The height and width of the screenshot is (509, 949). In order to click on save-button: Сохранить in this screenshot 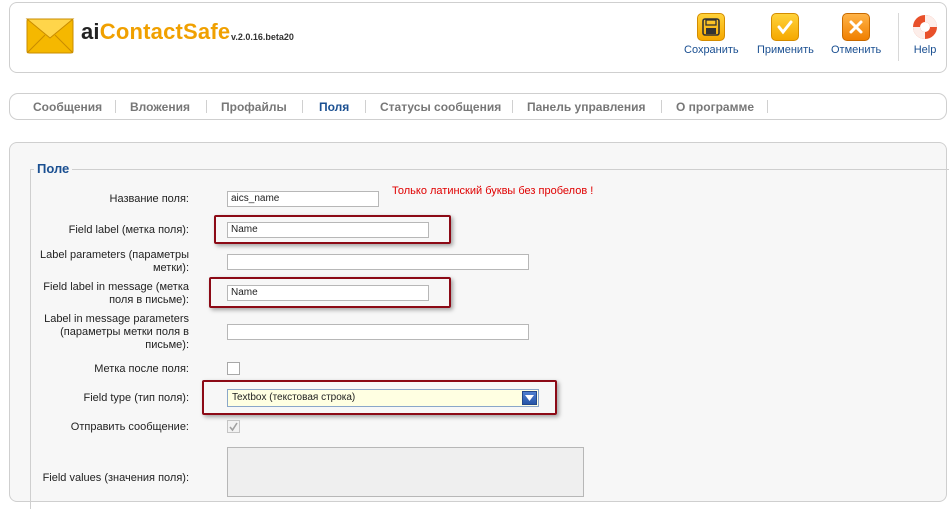, I will do `click(711, 34)`.